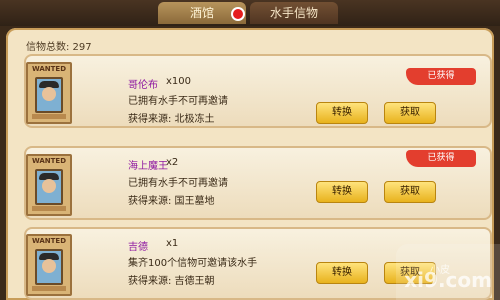 The height and width of the screenshot is (300, 500). I want to click on token-count: x100, so click(179, 81).